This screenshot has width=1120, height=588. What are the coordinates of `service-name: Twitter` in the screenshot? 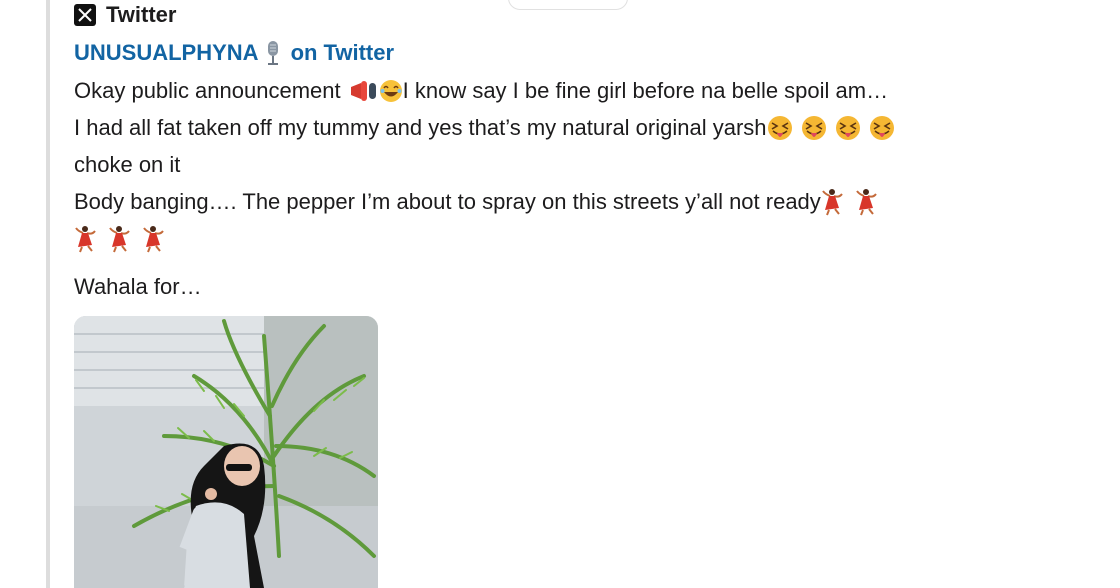 It's located at (141, 14).